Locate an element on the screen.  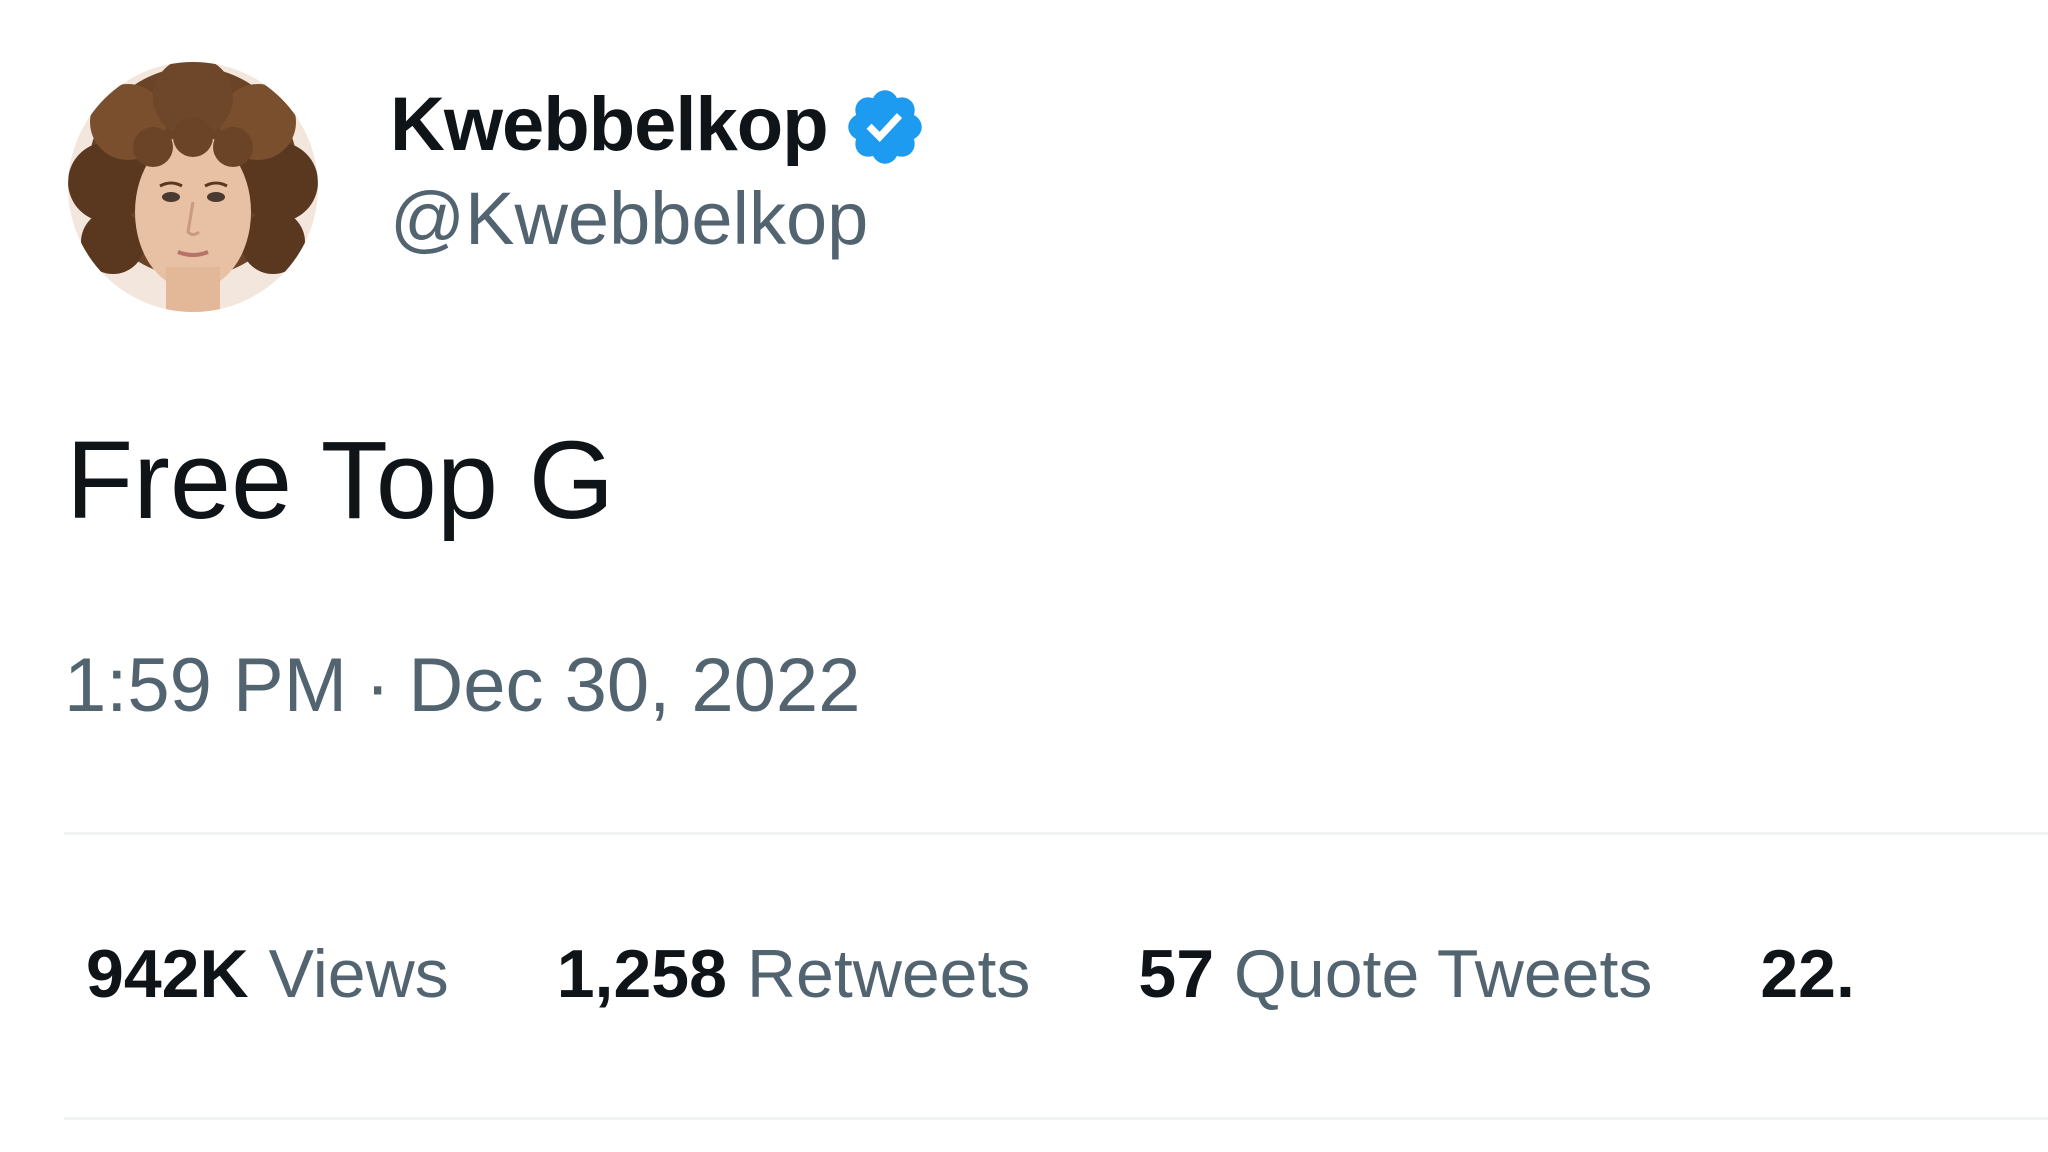
tweet-timestamp: 1:59 PM · Dec 30, 2022 is located at coordinates (462, 686).